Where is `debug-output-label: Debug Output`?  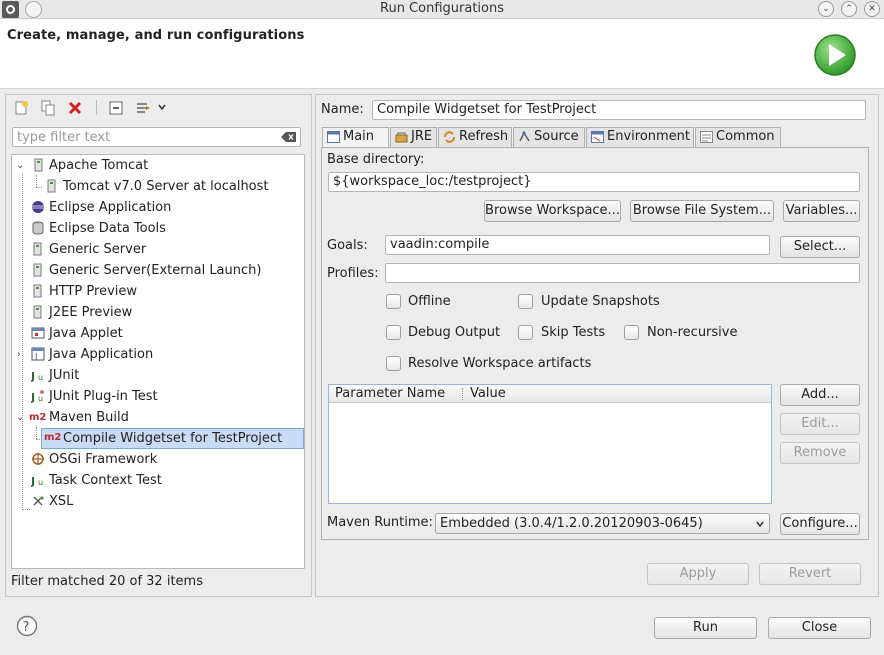 debug-output-label: Debug Output is located at coordinates (454, 332).